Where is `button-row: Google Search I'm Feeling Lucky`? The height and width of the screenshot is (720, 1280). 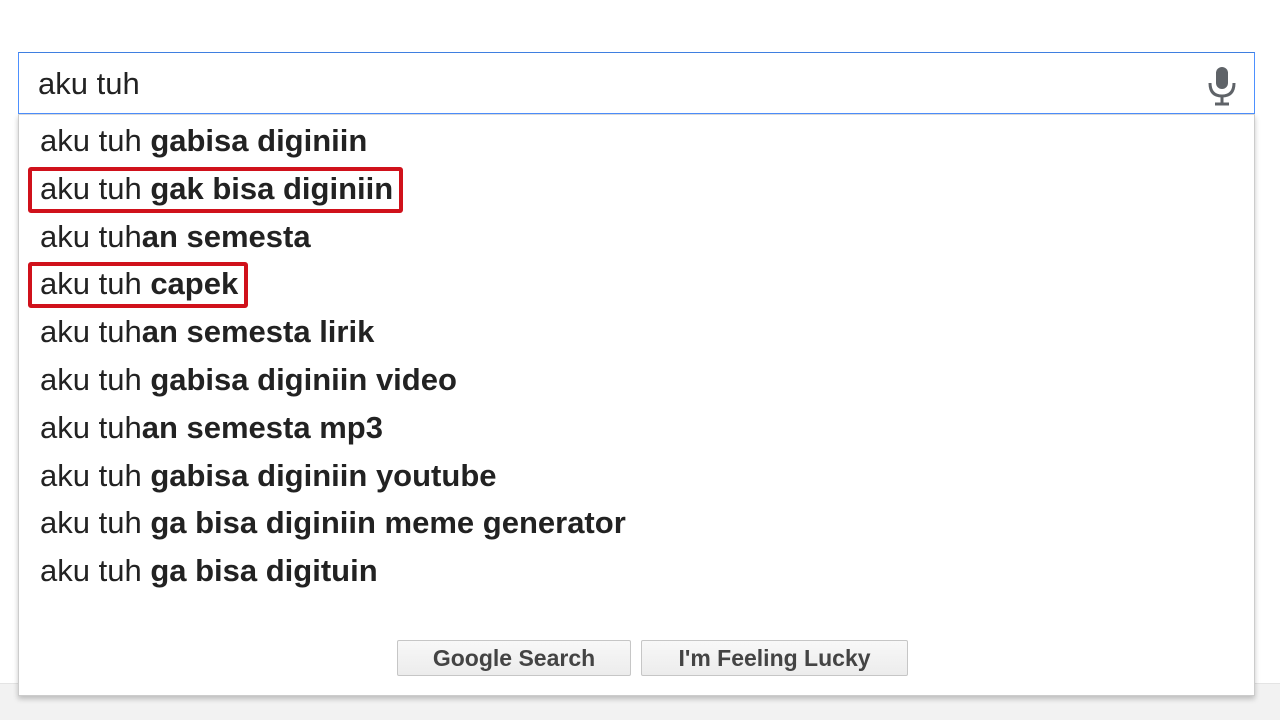
button-row: Google Search I'm Feeling Lucky is located at coordinates (636, 658).